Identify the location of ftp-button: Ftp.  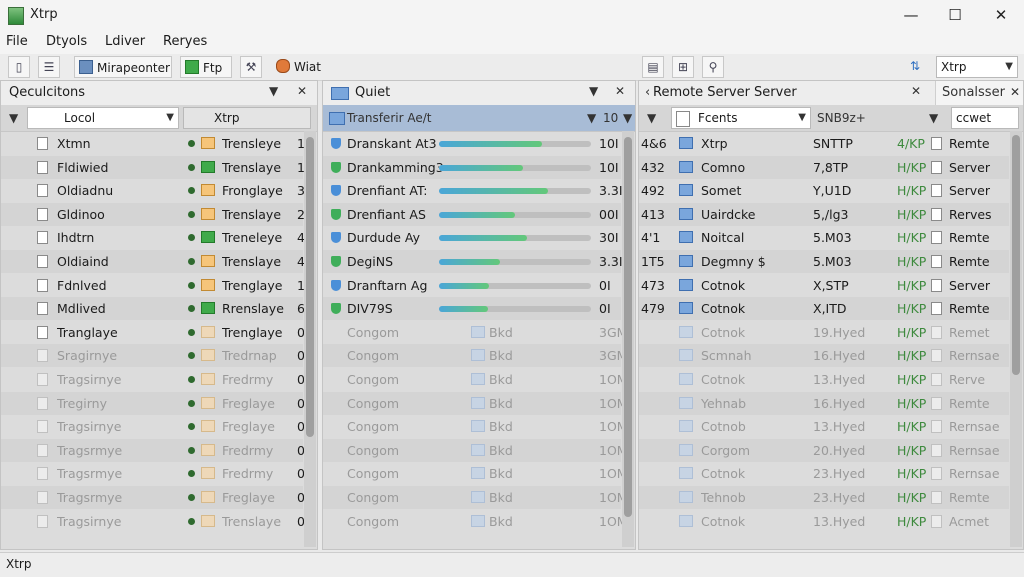
(206, 67).